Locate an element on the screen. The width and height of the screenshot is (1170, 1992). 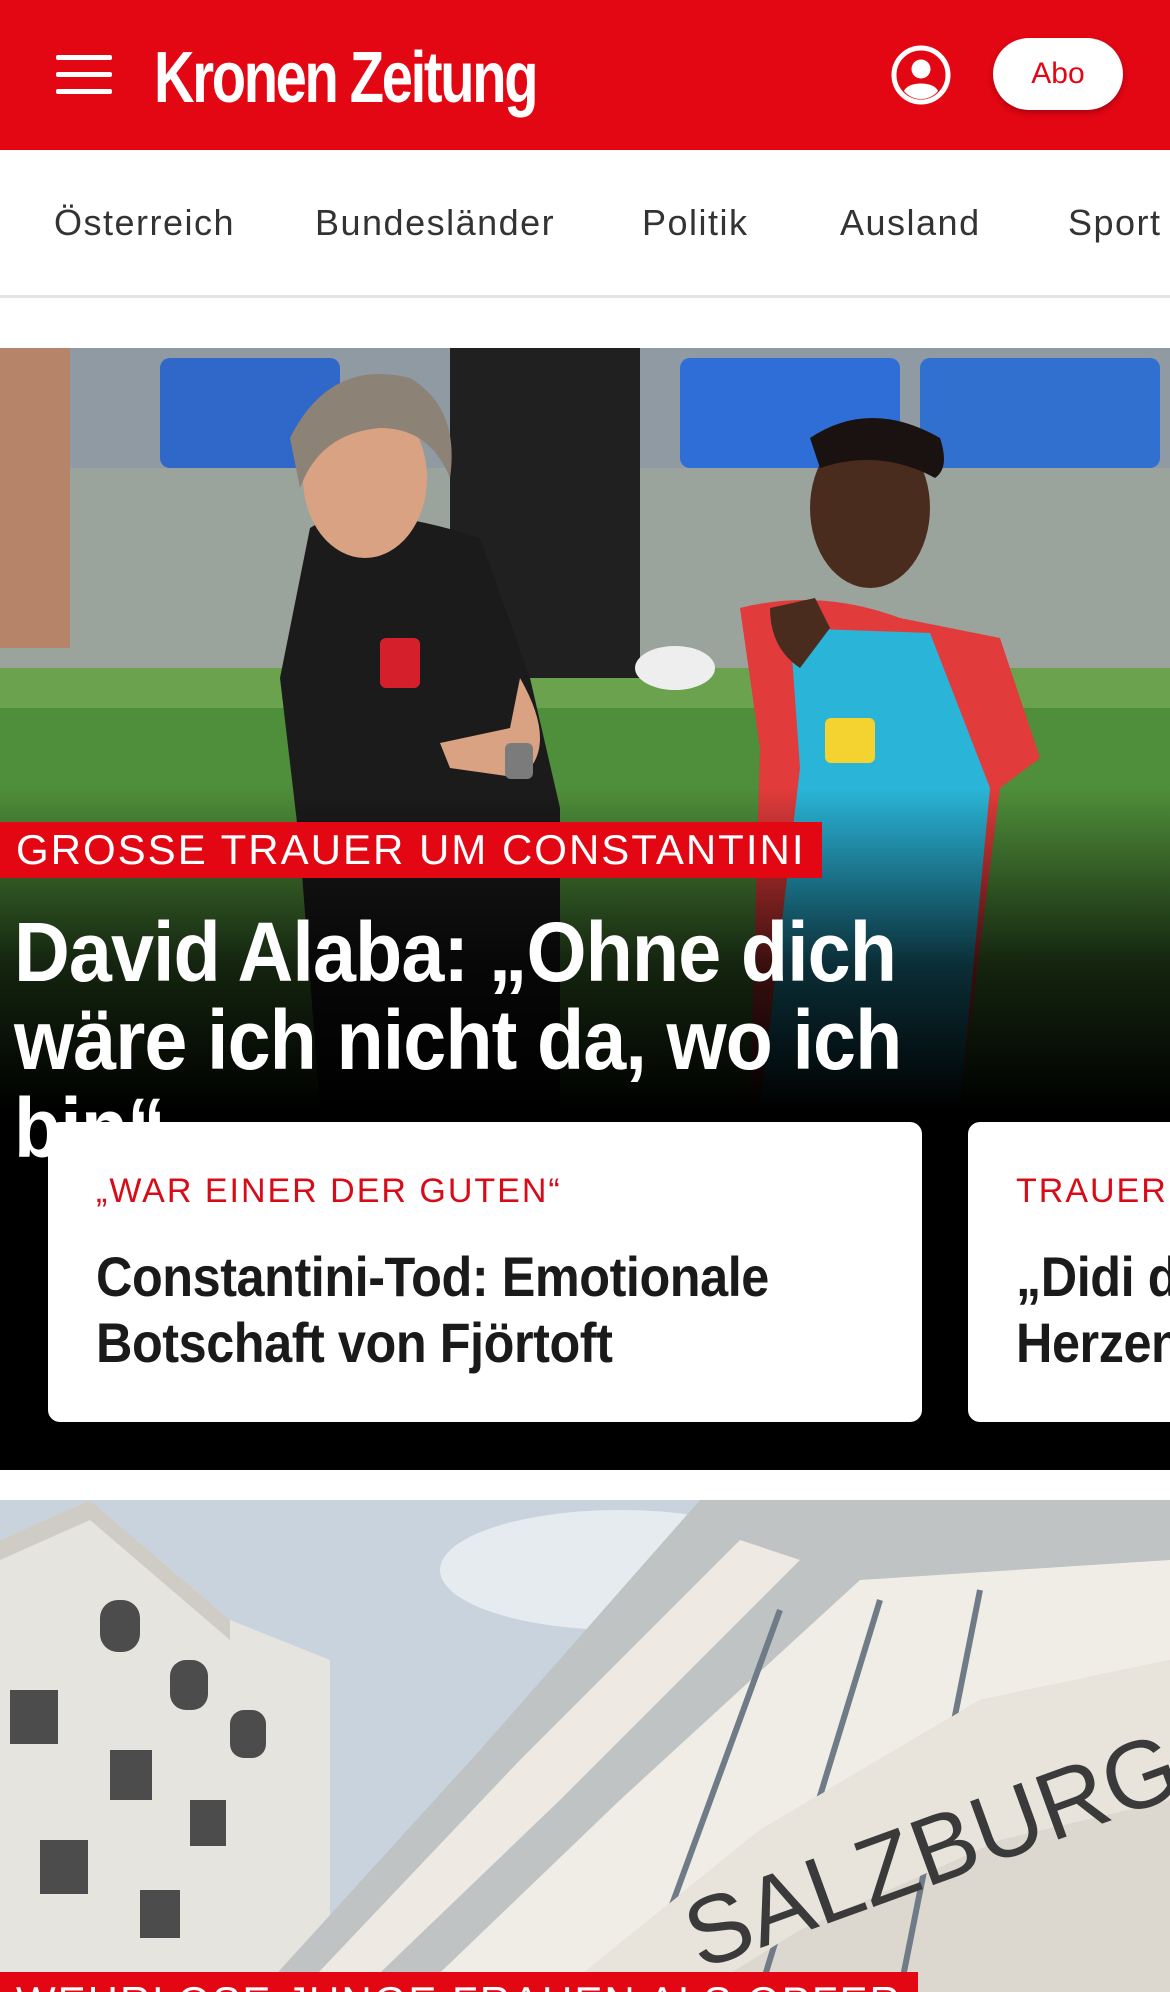
nav-item-sport: Sport is located at coordinates (1115, 223).